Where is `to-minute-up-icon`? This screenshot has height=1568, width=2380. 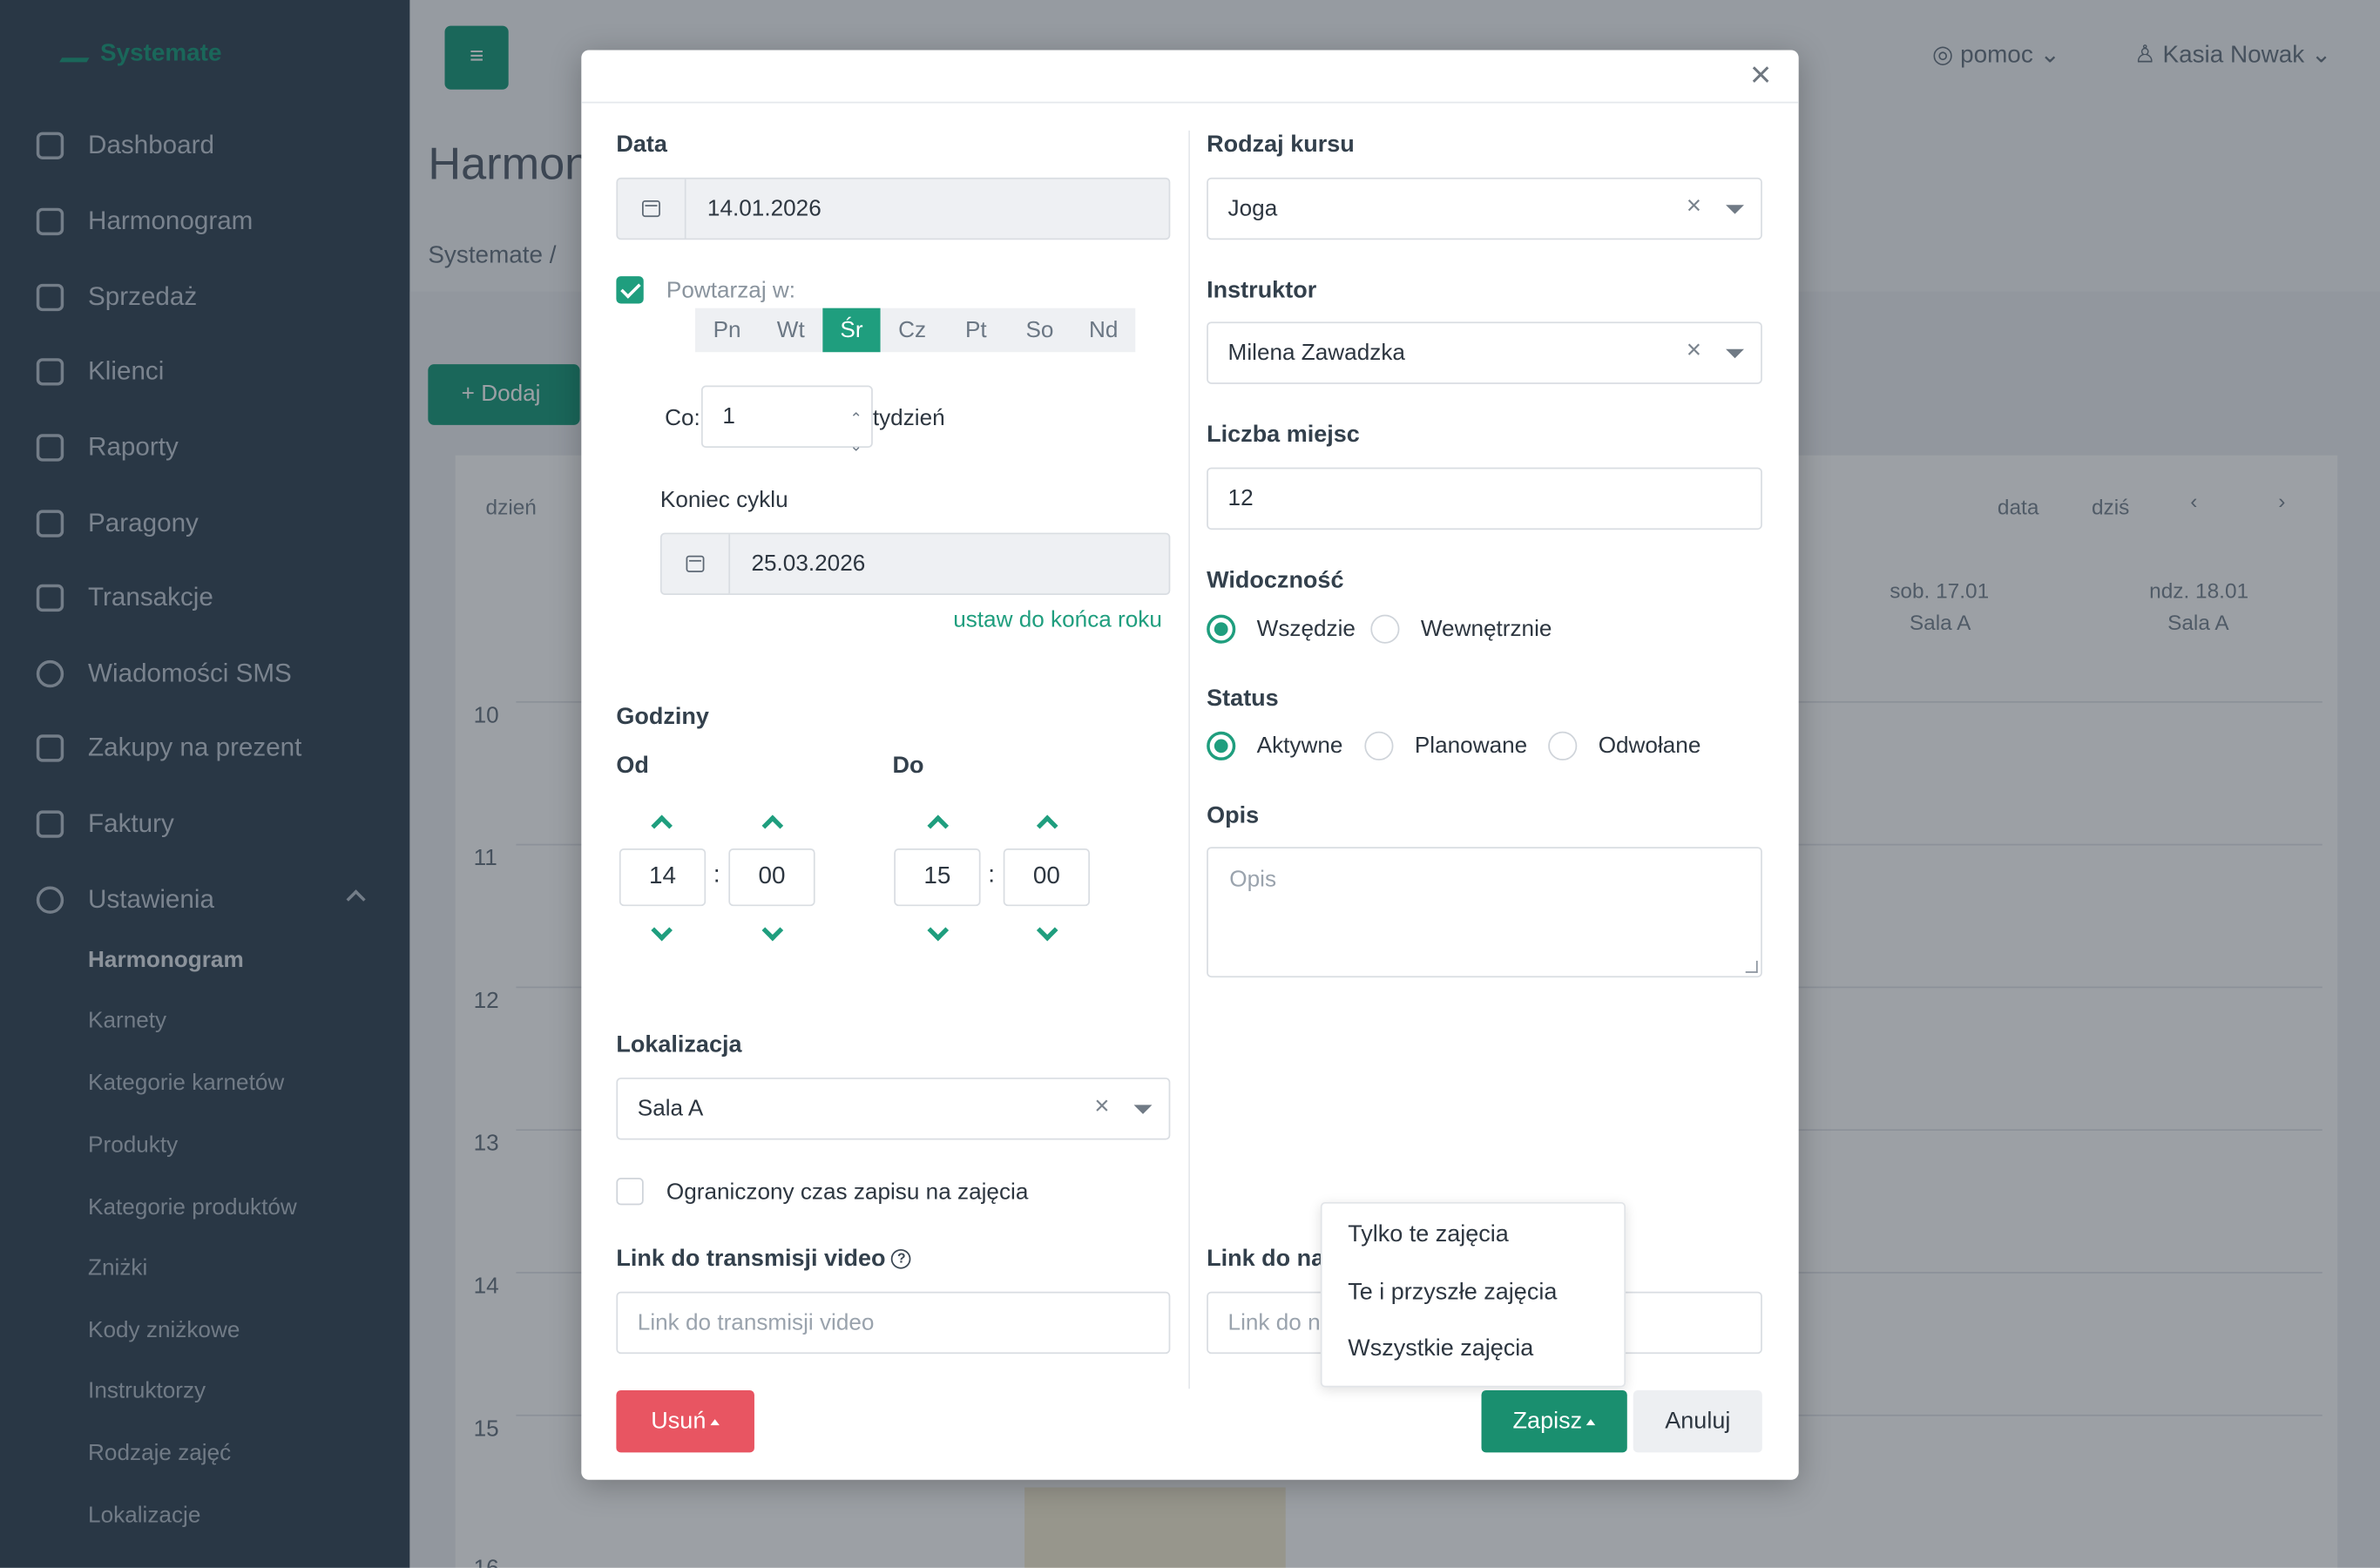 to-minute-up-icon is located at coordinates (1047, 825).